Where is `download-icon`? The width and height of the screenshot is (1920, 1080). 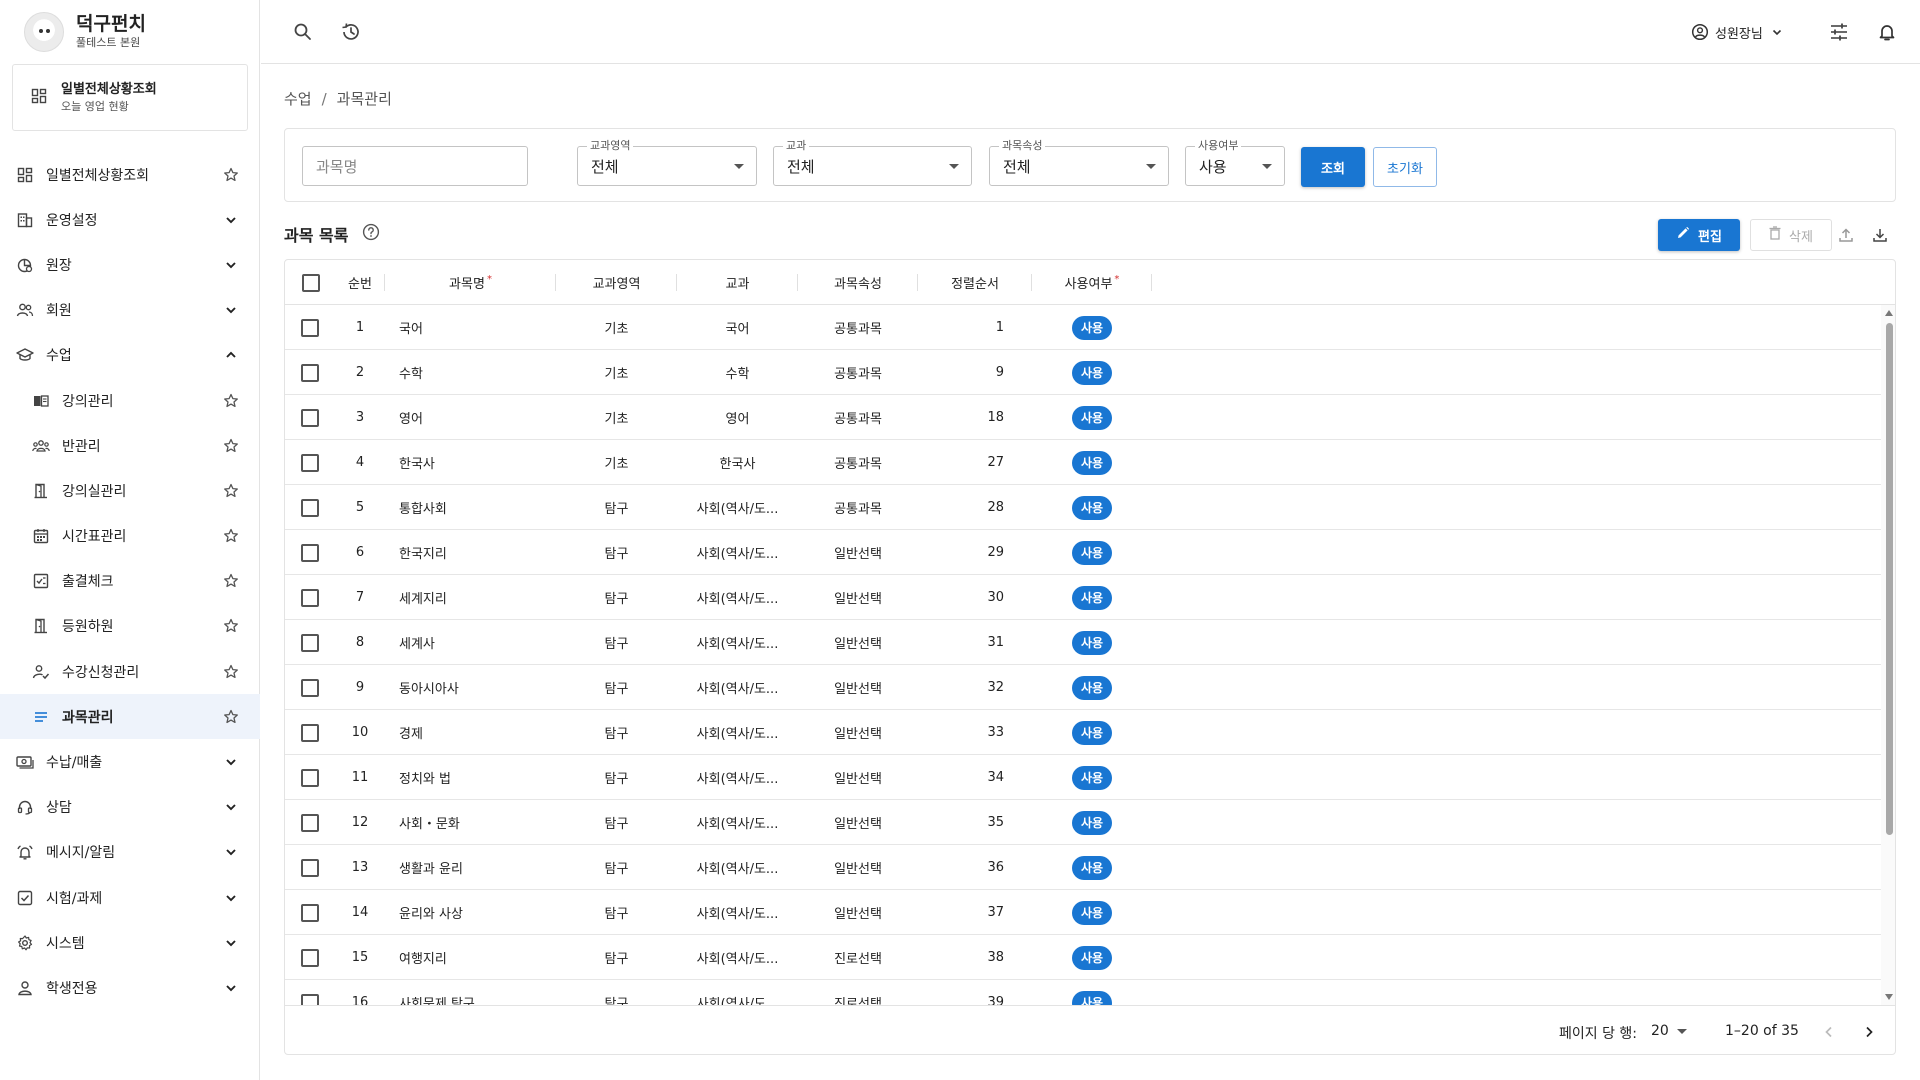 download-icon is located at coordinates (1880, 235).